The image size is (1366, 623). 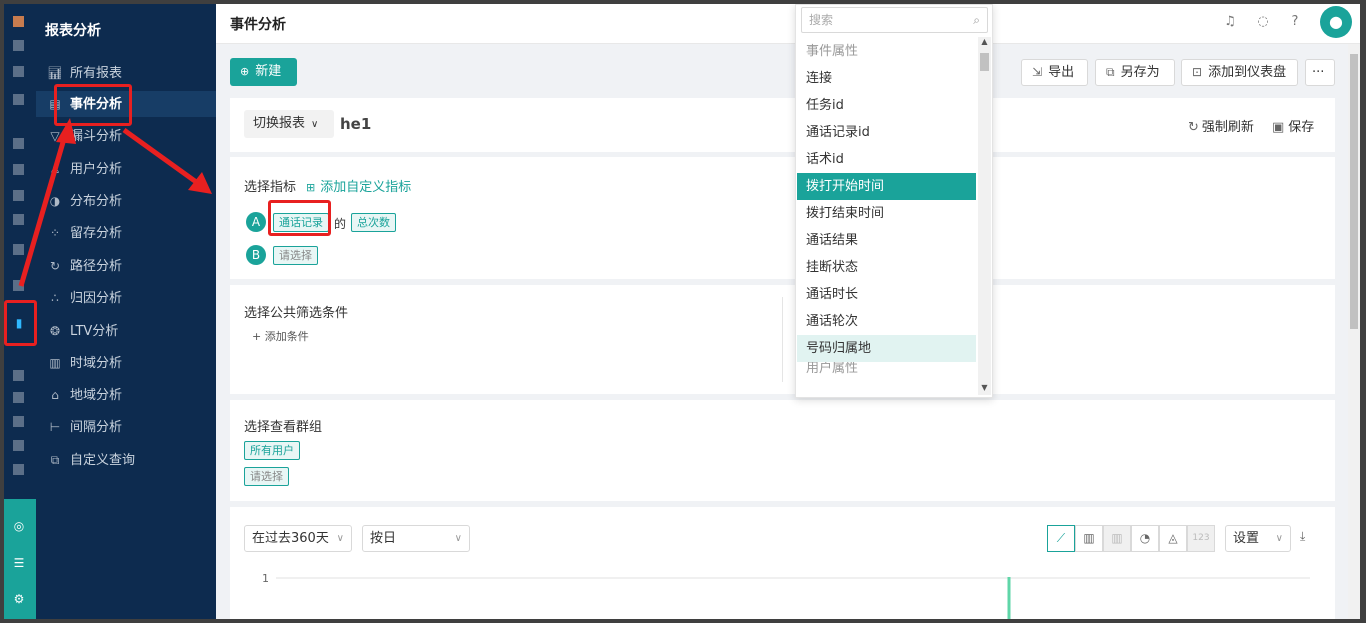 I want to click on sidebar-item-retention: ⁘ 留存分析, so click(x=126, y=233).